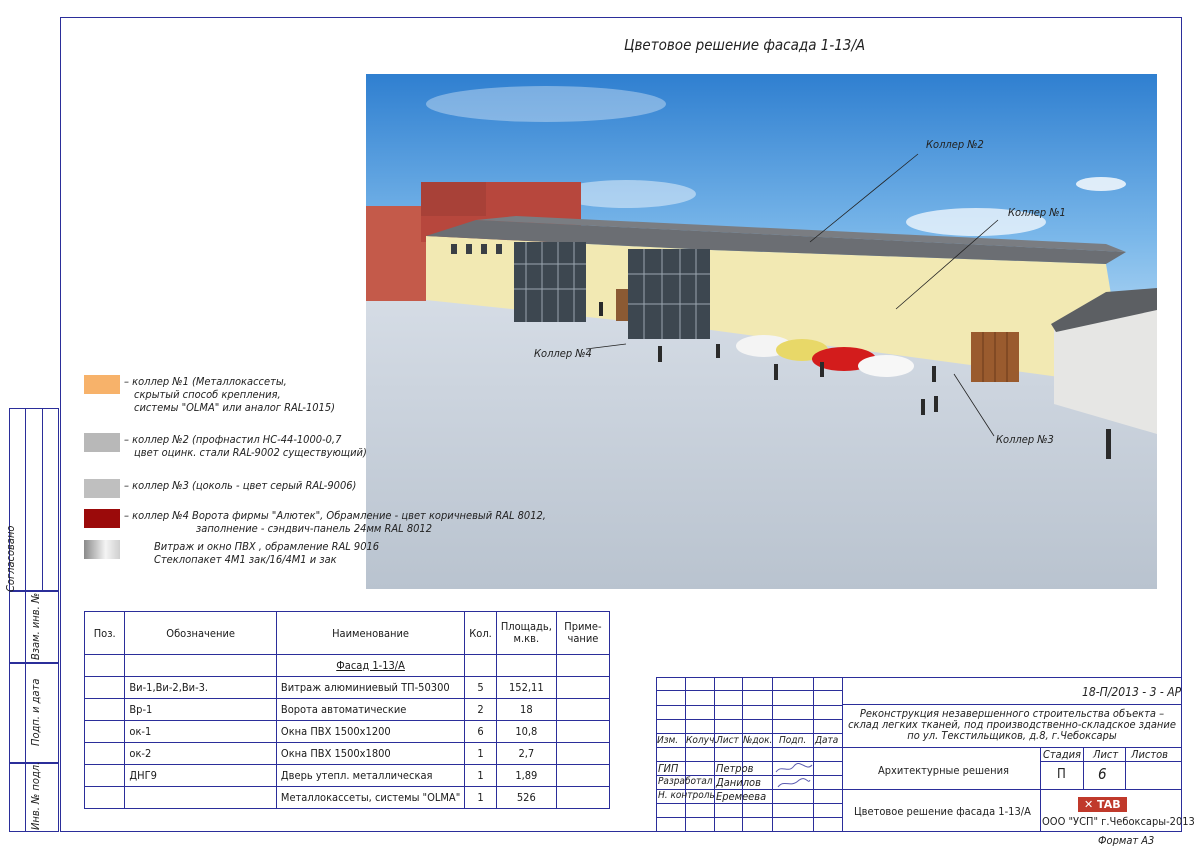  I want to click on col-designation: Обозначение, so click(200, 633).